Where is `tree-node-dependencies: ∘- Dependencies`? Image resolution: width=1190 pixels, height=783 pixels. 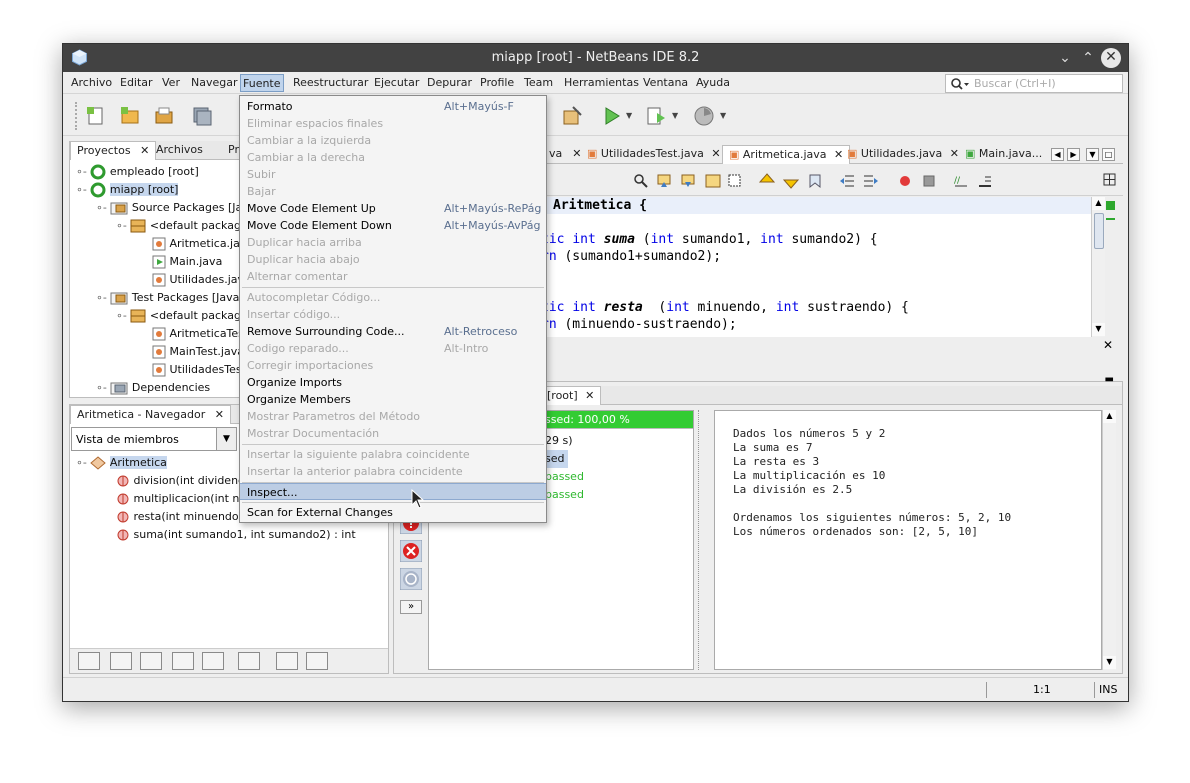 tree-node-dependencies: ∘- Dependencies is located at coordinates (153, 388).